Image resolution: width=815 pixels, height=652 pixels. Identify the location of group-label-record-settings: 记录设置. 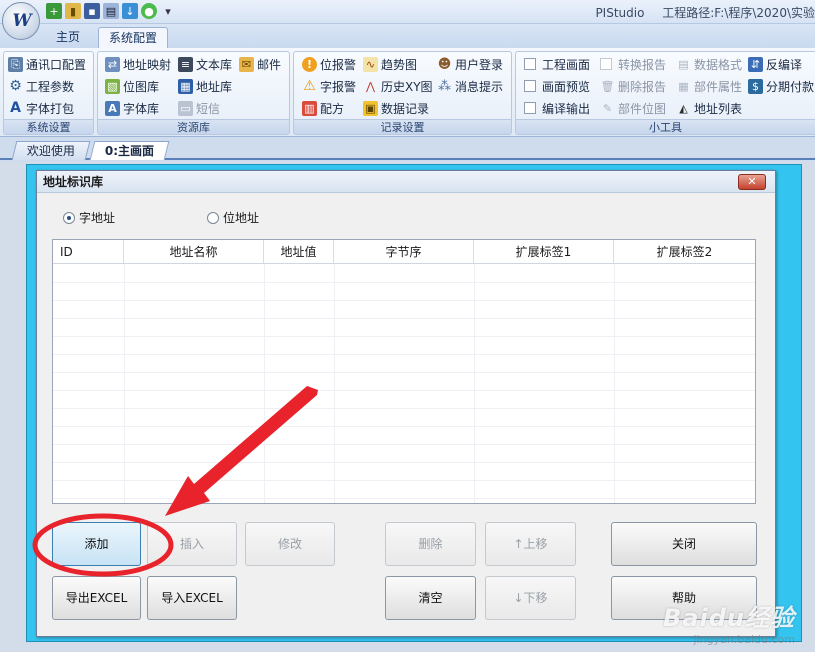
(402, 126).